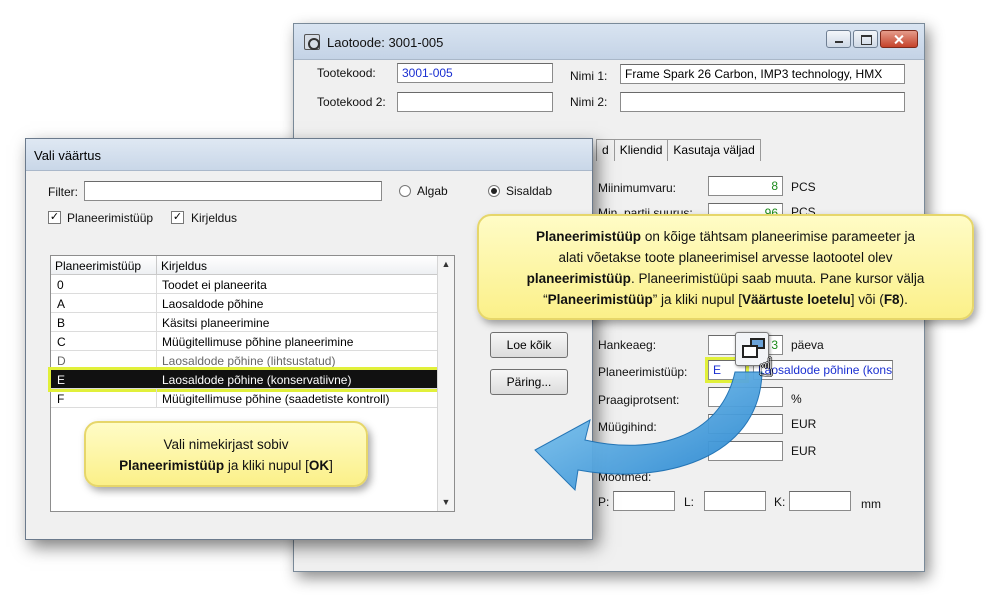  What do you see at coordinates (750, 351) in the screenshot?
I see `window-icon` at bounding box center [750, 351].